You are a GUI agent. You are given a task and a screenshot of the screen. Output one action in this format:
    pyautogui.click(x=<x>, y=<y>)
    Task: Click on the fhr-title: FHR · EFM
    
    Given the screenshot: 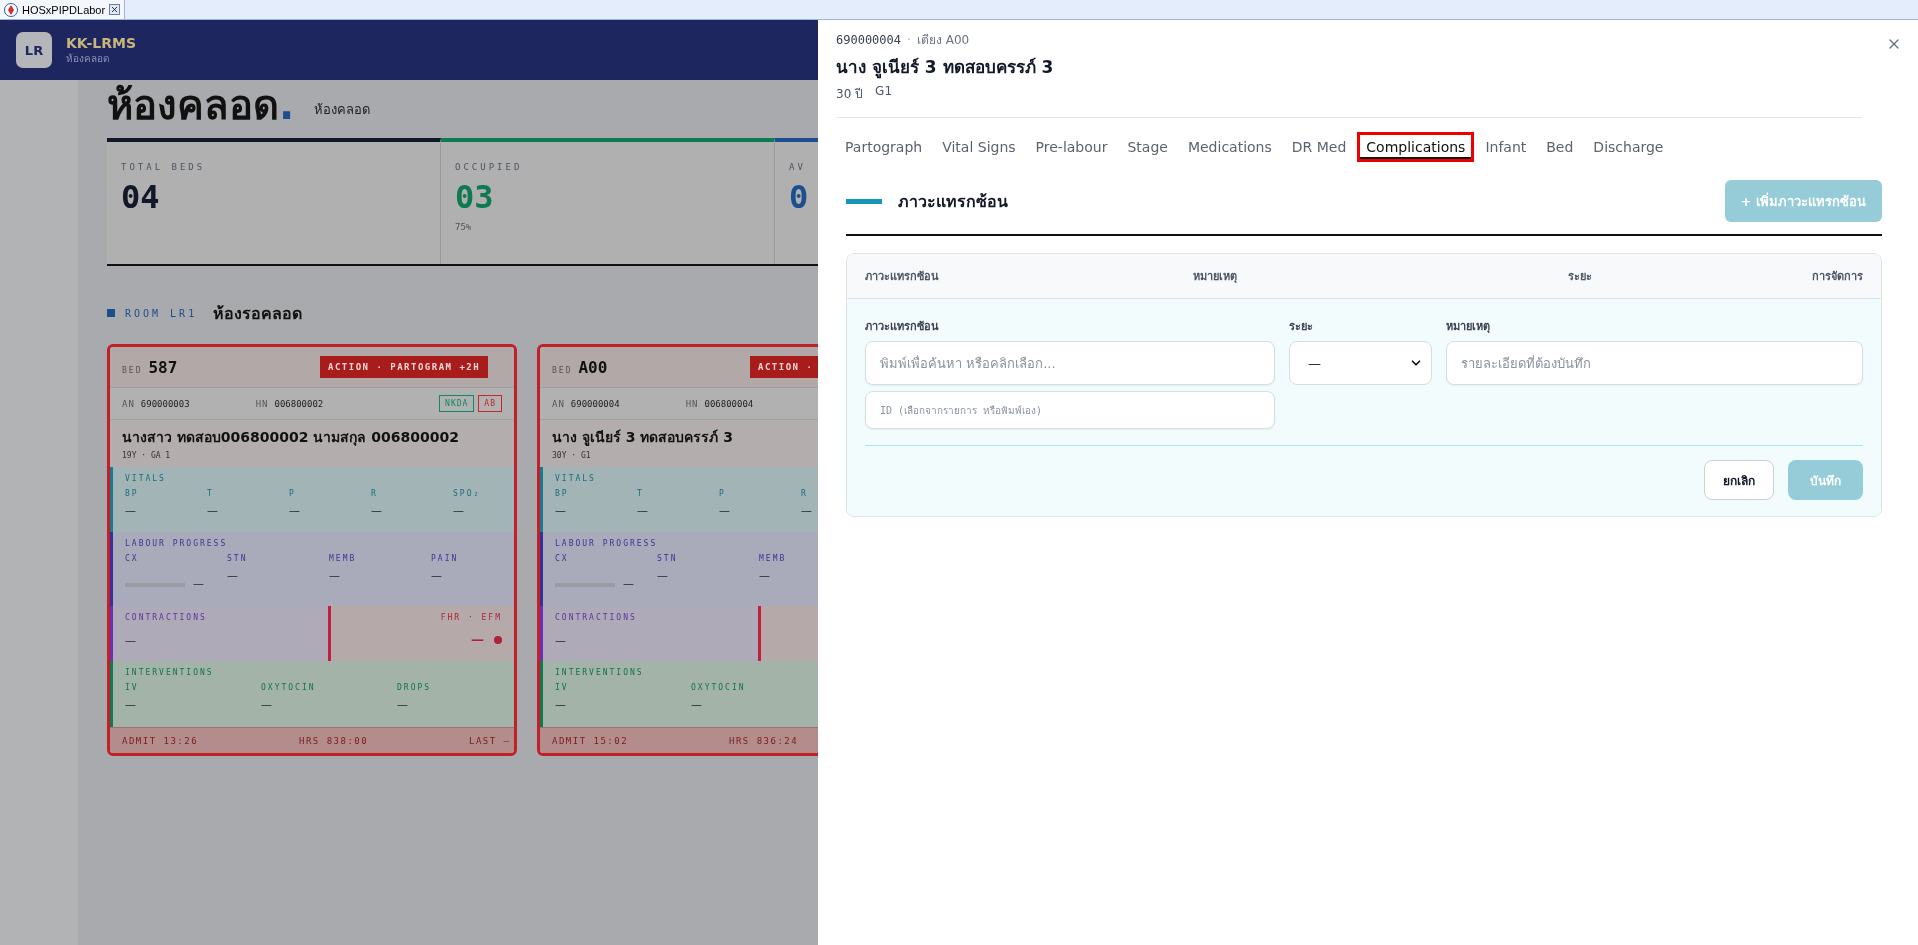 What is the action you would take?
    pyautogui.click(x=471, y=617)
    